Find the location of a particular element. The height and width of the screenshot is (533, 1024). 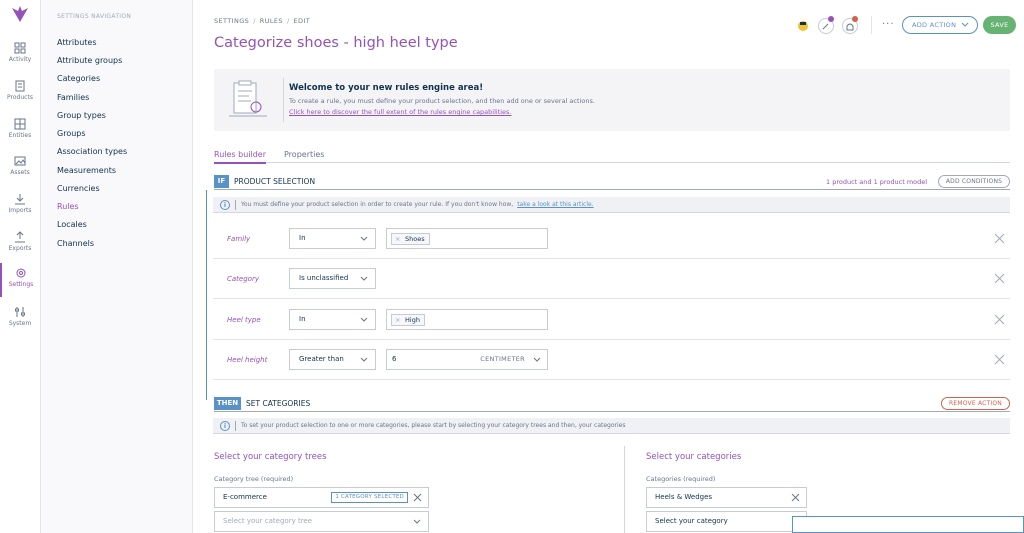

category-placeholder: Select your category is located at coordinates (691, 521).